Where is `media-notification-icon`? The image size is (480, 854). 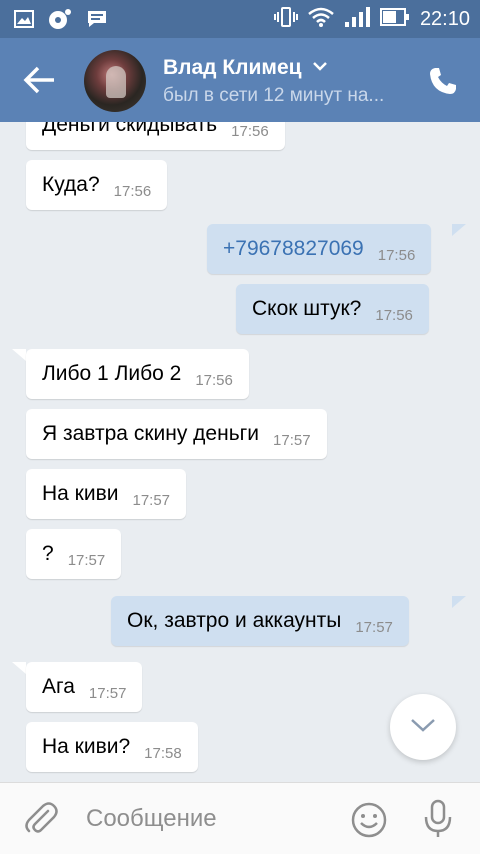
media-notification-icon is located at coordinates (60, 21).